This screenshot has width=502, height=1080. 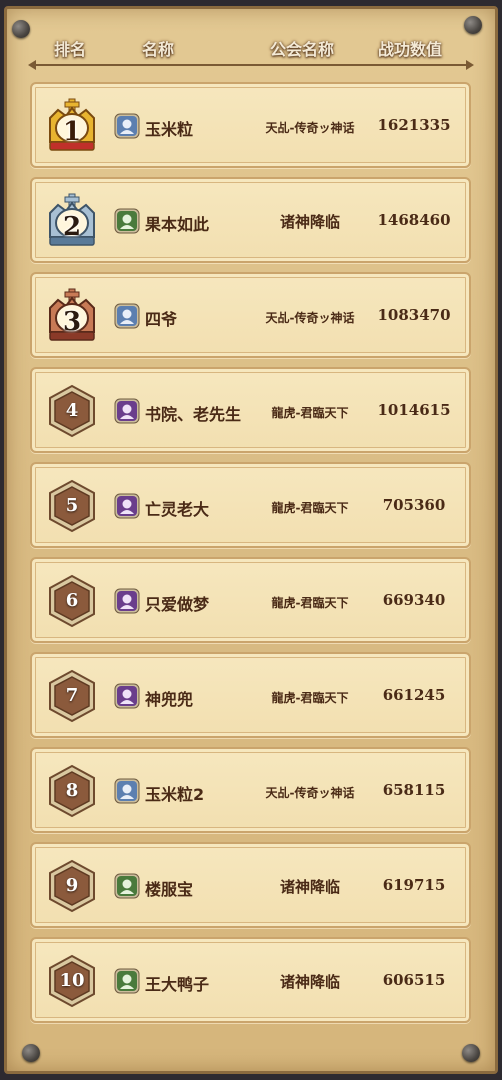 I want to click on rank-number: 9, so click(x=72, y=885).